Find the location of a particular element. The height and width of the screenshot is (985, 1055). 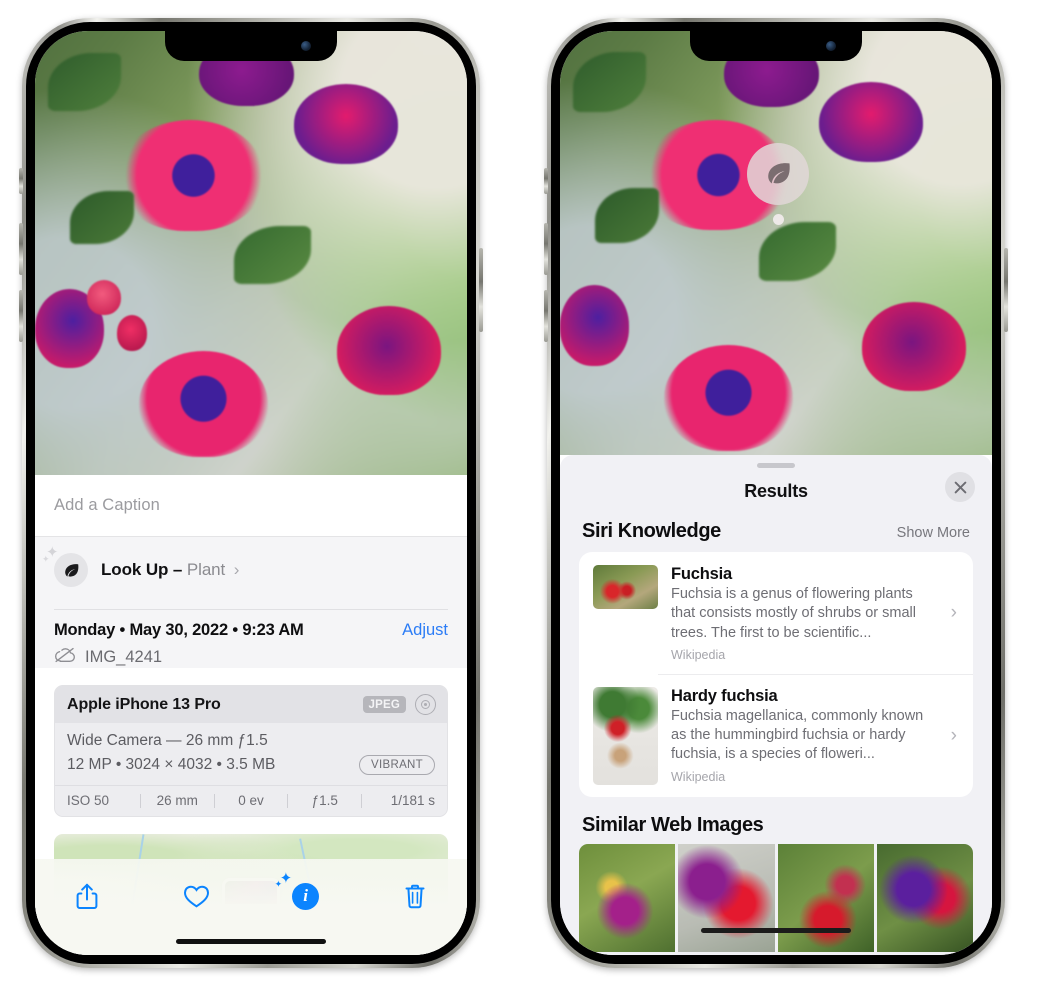

caption-placeholder: Add a Caption is located at coordinates (107, 505).